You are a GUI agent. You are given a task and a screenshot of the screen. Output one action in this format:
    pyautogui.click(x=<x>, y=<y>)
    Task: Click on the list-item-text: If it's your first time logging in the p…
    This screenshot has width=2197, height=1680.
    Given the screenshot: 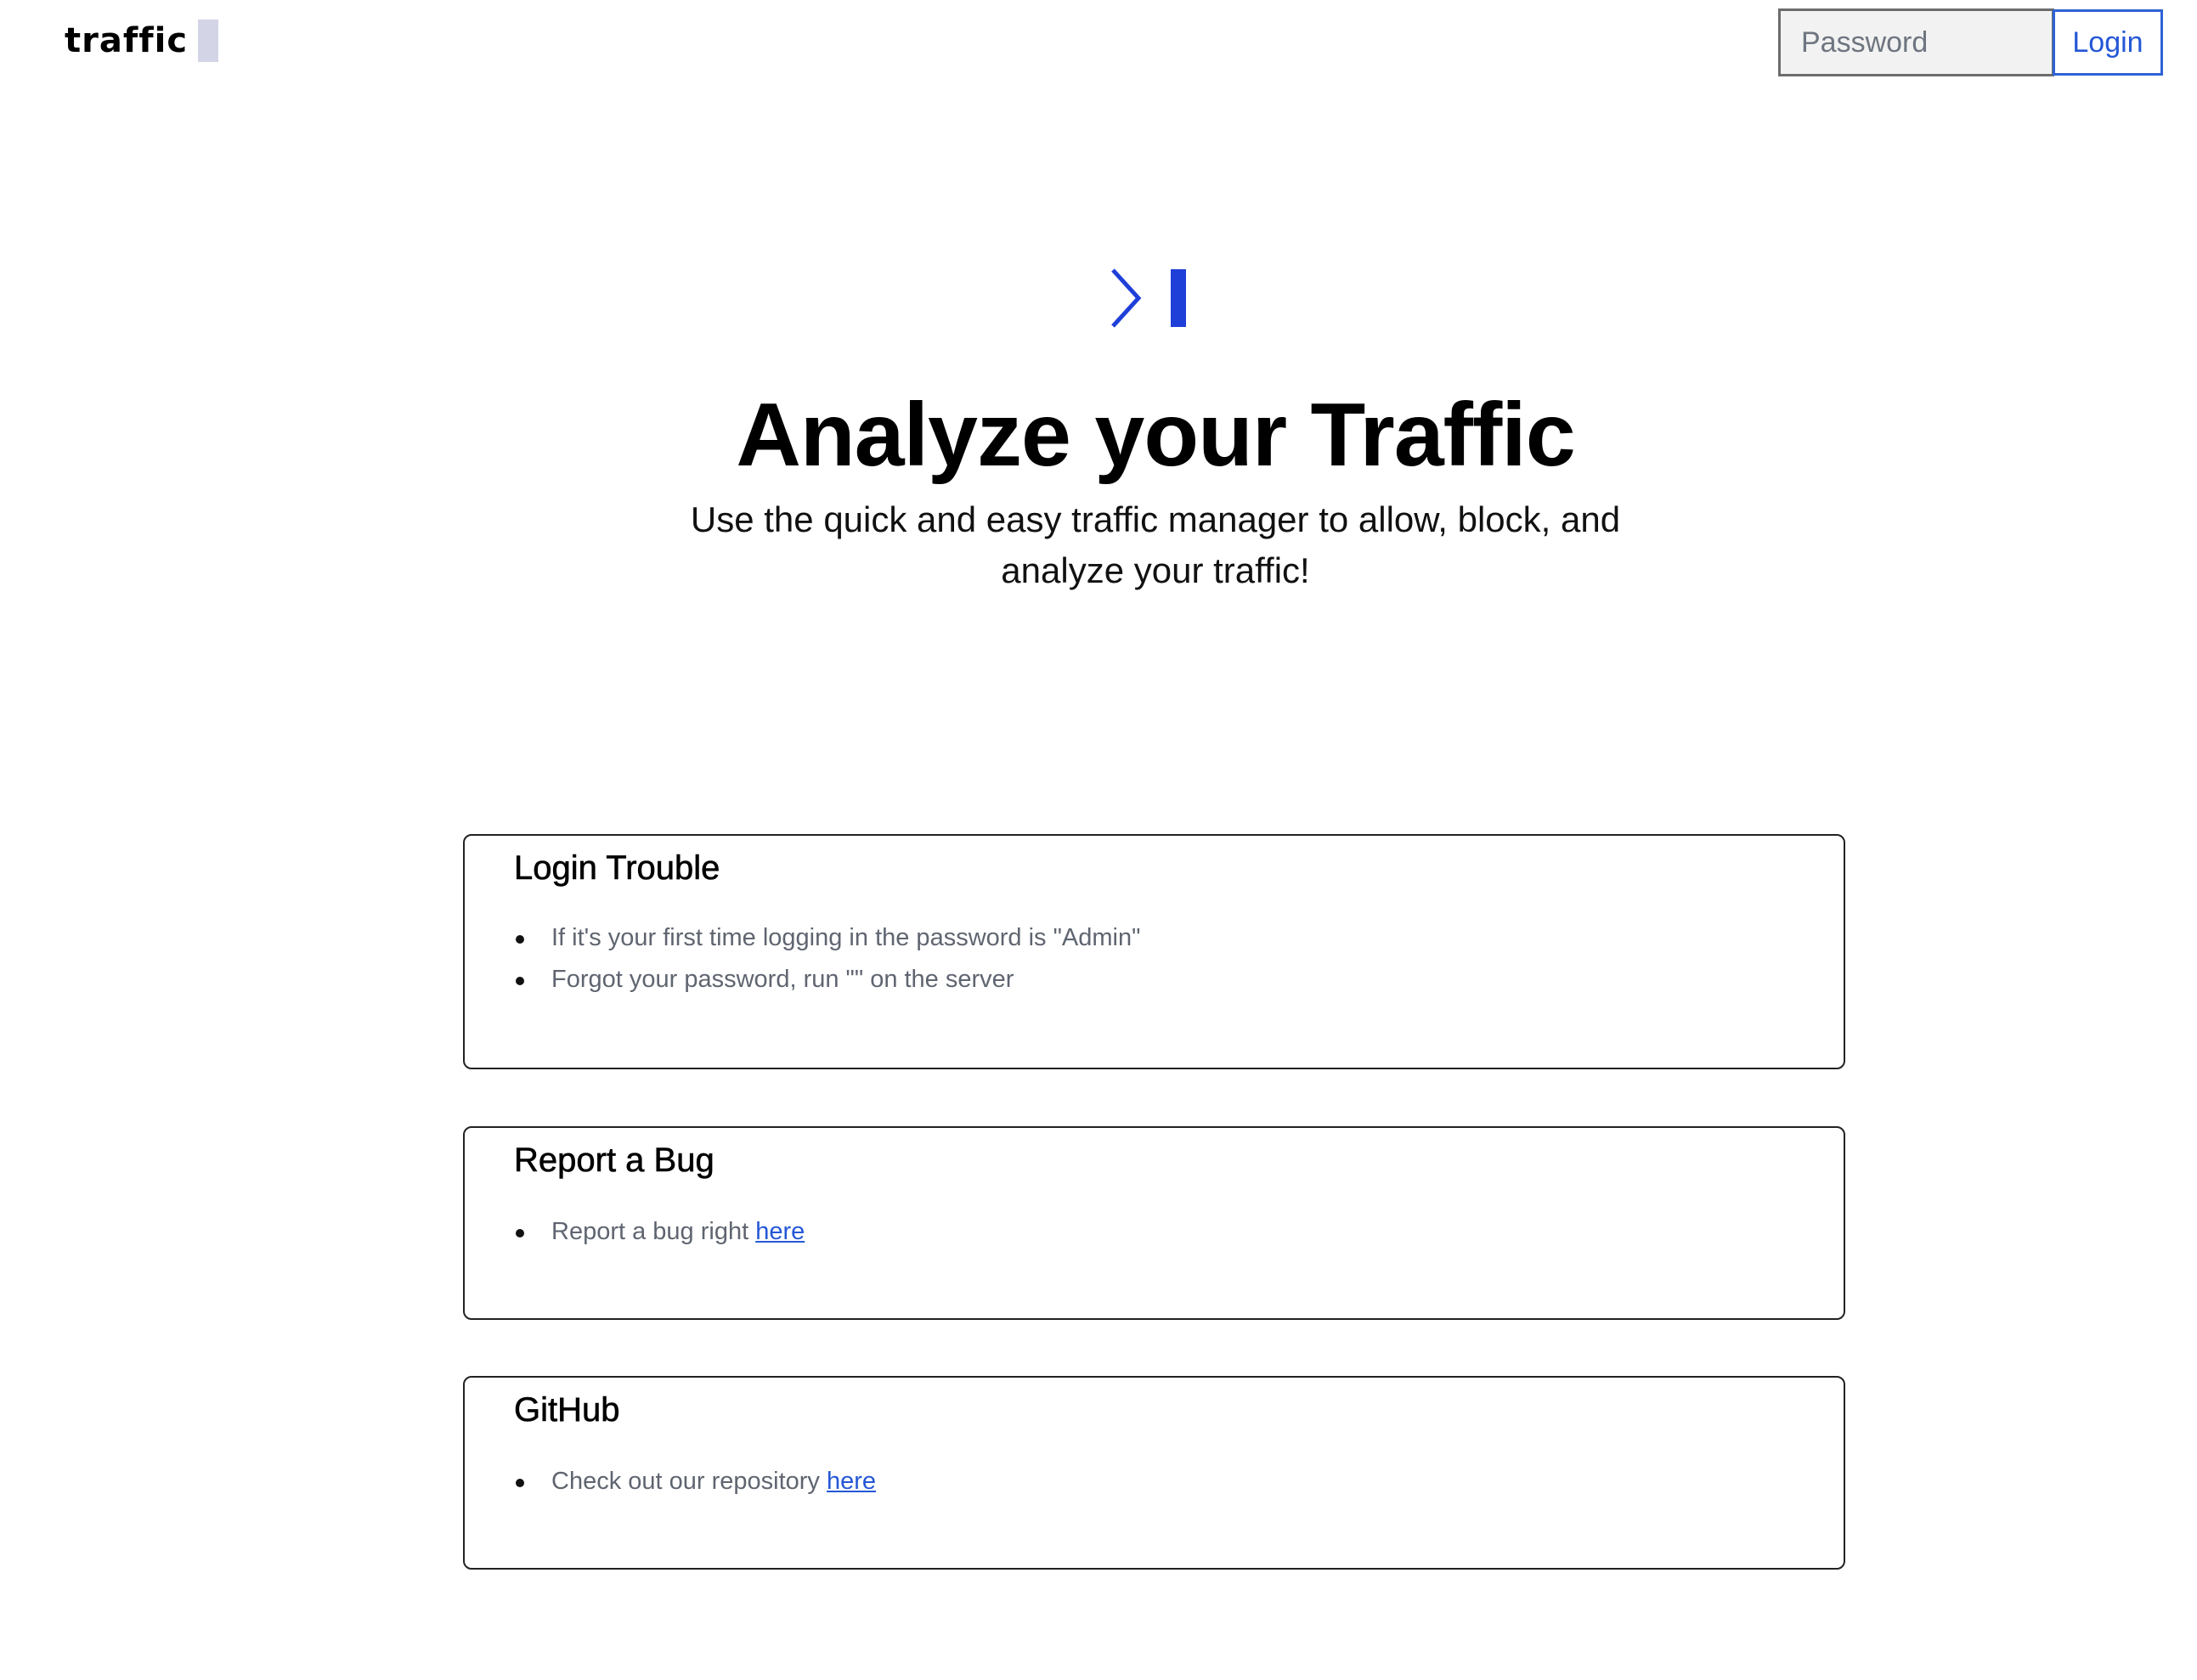 What is the action you would take?
    pyautogui.click(x=846, y=938)
    